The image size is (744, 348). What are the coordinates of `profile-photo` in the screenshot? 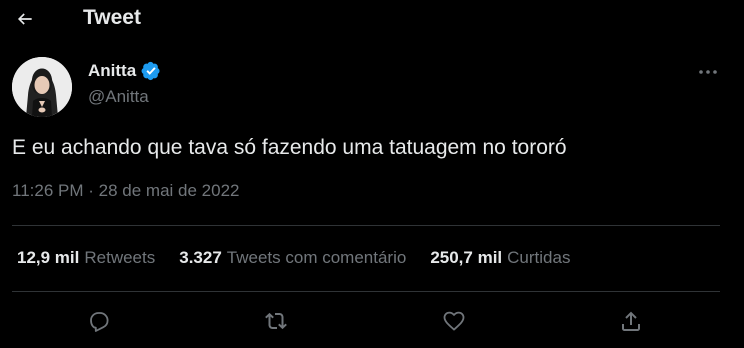 It's located at (42, 87).